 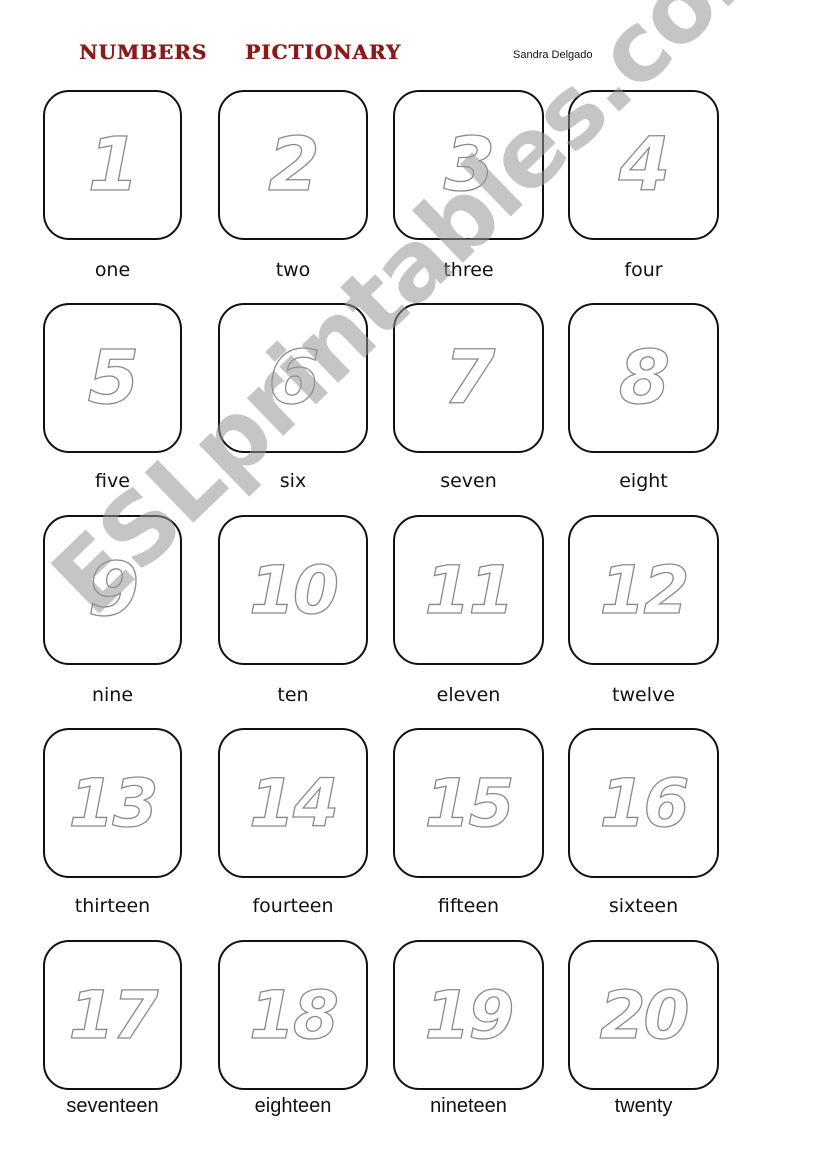 I want to click on number-card: 19, so click(x=468, y=1015).